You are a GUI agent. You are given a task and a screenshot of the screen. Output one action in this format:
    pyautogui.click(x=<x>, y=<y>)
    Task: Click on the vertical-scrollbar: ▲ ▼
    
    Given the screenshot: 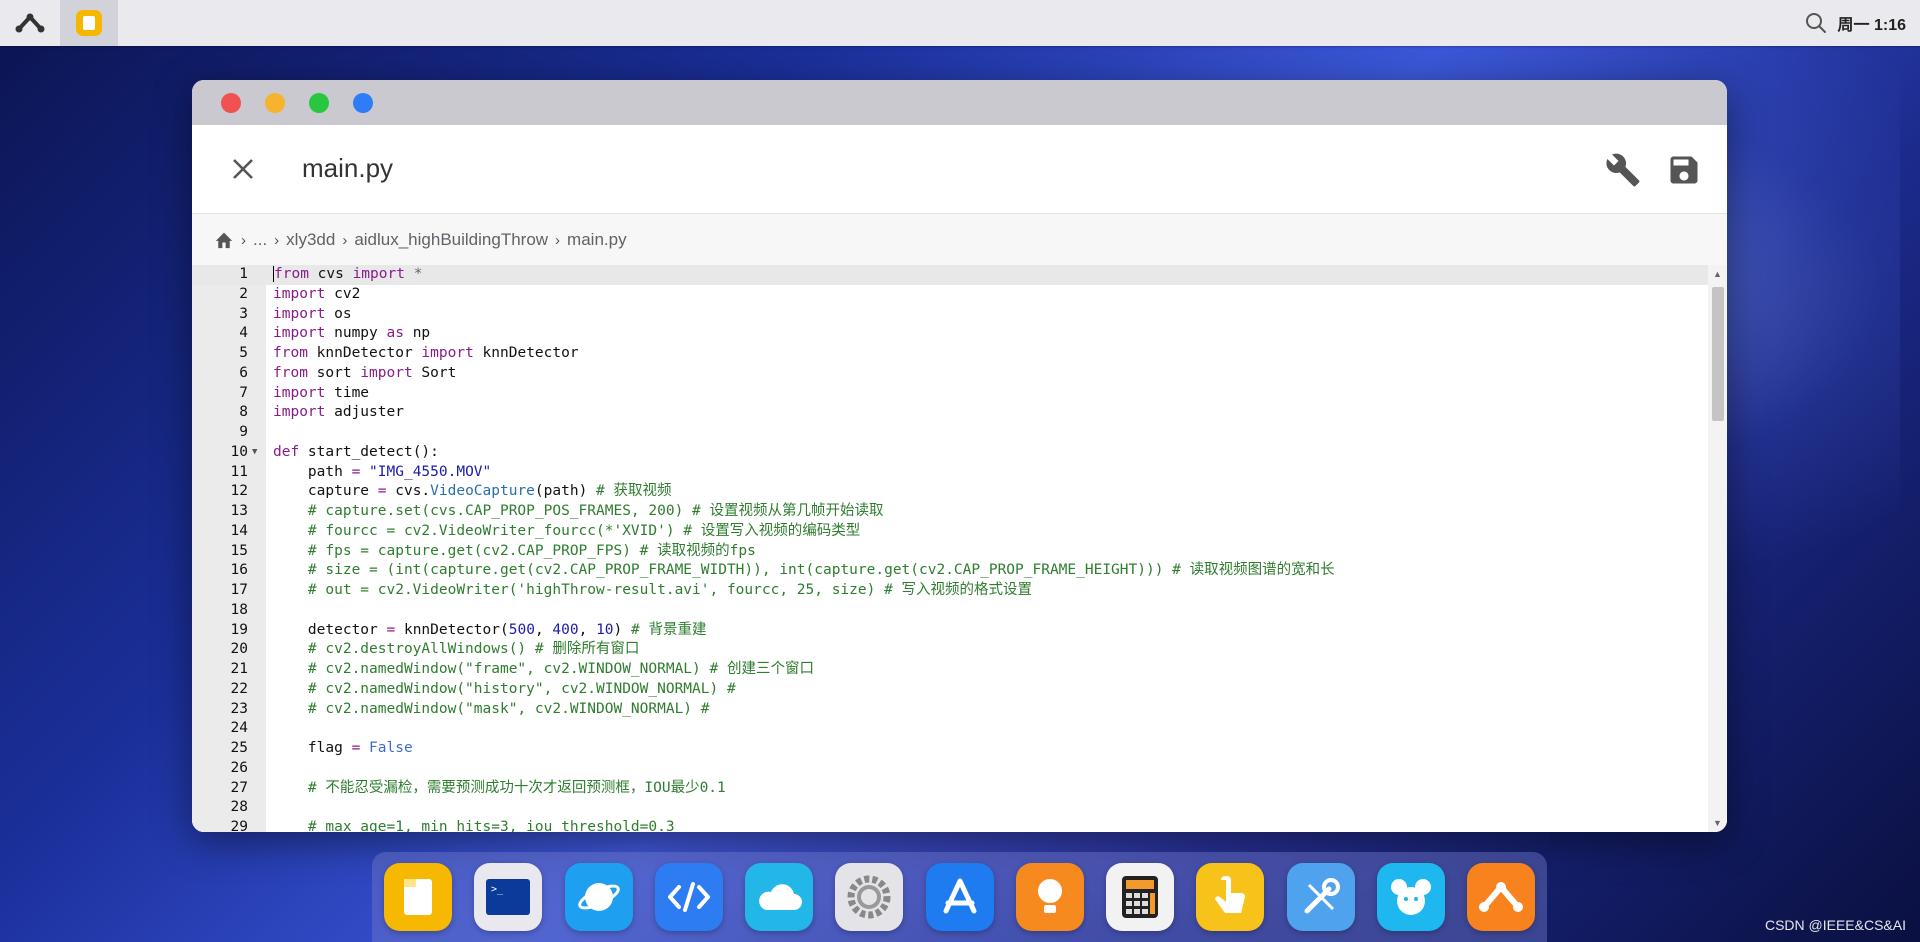 What is the action you would take?
    pyautogui.click(x=1717, y=548)
    